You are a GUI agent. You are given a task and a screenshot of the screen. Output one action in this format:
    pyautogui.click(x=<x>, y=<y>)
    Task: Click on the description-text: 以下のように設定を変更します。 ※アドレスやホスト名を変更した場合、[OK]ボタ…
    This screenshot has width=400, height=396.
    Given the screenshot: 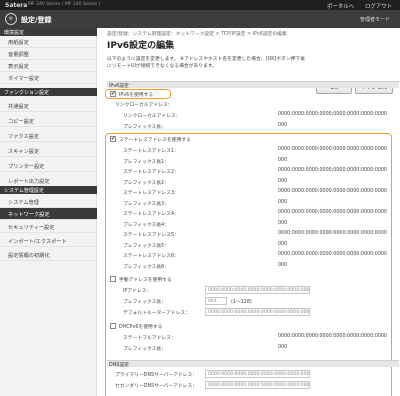 What is the action you would take?
    pyautogui.click(x=206, y=63)
    